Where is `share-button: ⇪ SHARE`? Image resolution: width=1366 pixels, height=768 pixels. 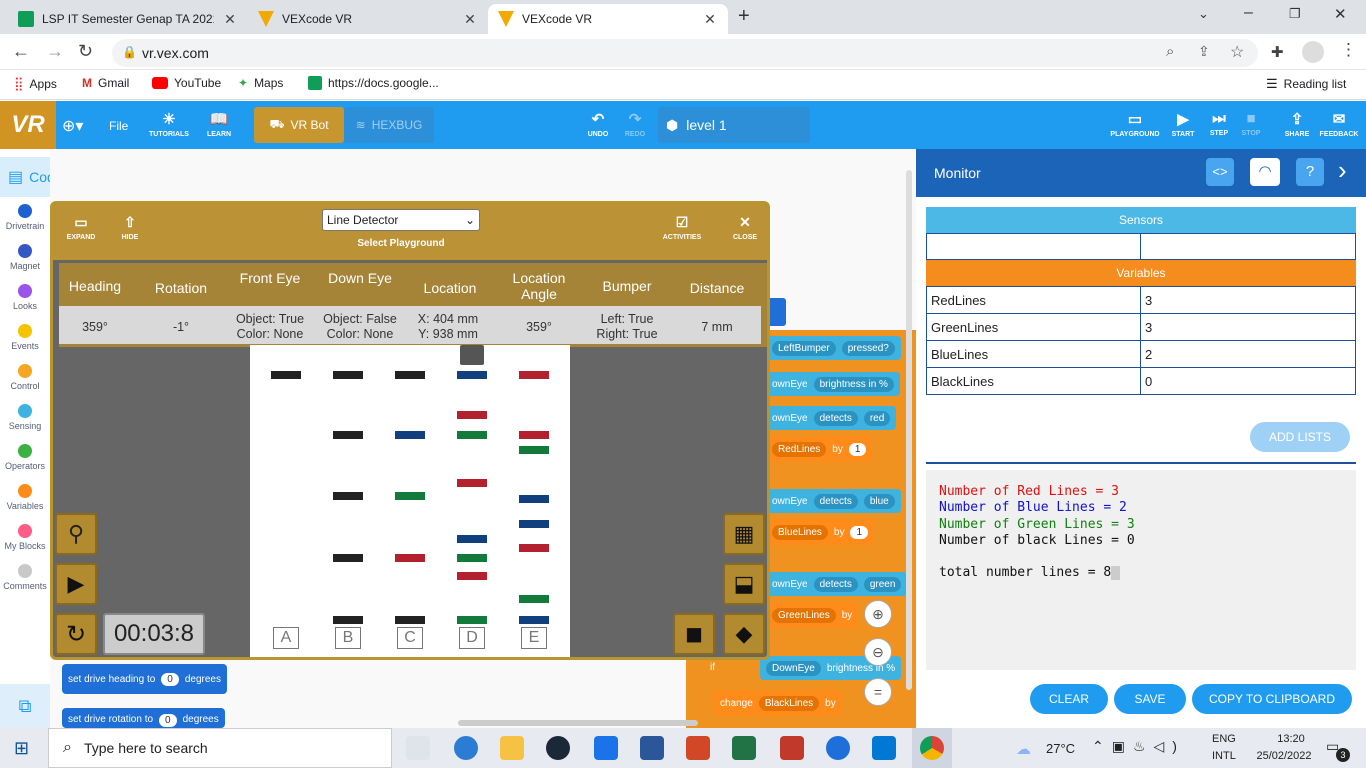 share-button: ⇪ SHARE is located at coordinates (1297, 124).